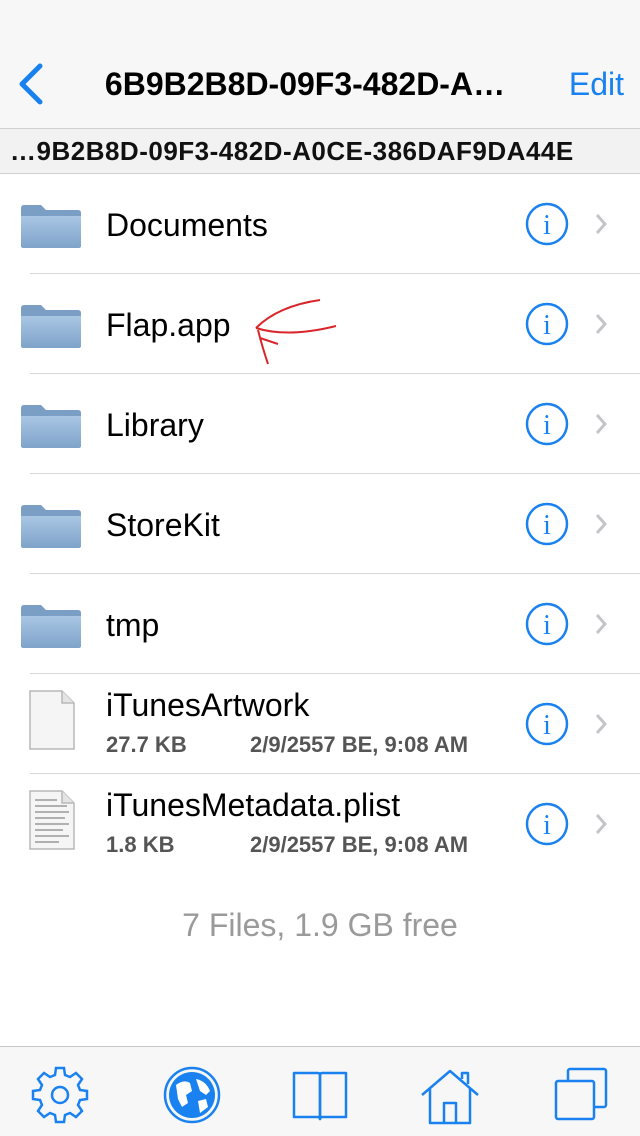 This screenshot has height=1136, width=640. Describe the element at coordinates (320, 624) in the screenshot. I see `list-item: tmp i` at that location.